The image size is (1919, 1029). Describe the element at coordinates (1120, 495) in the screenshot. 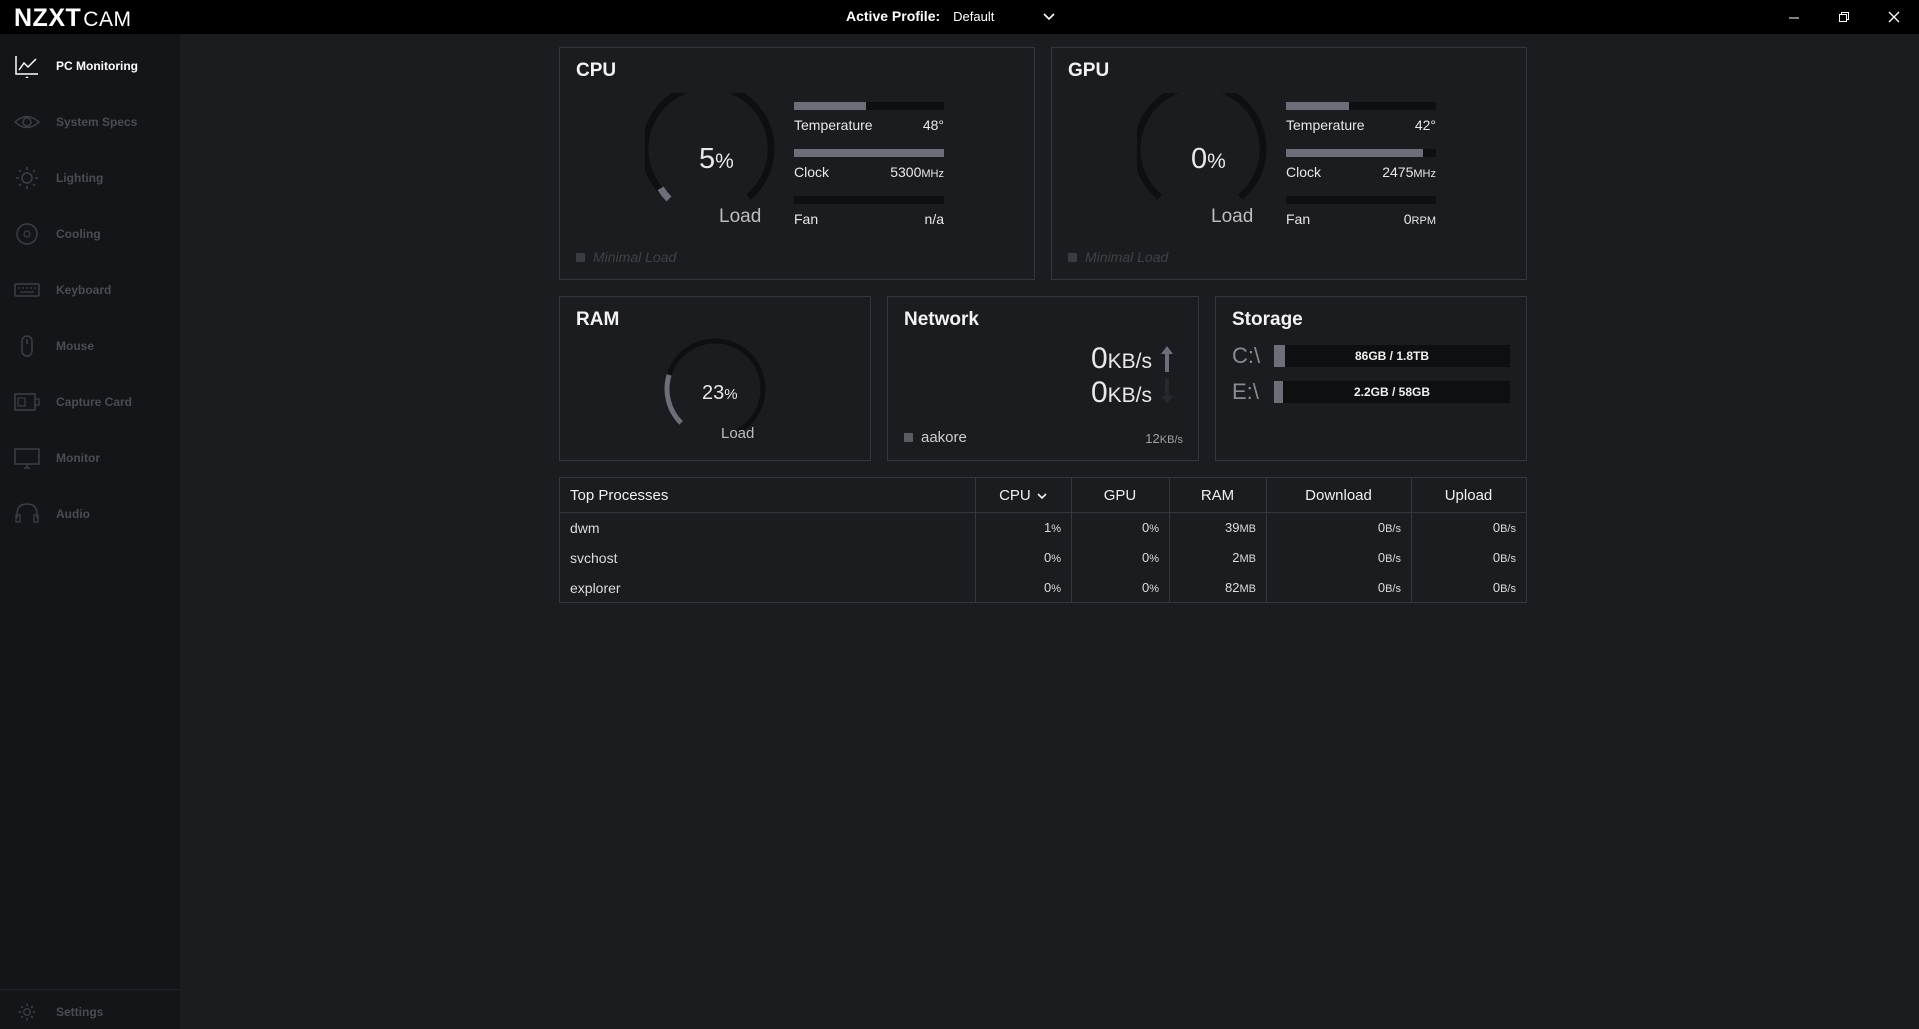

I see `header-gpu: GPU` at that location.